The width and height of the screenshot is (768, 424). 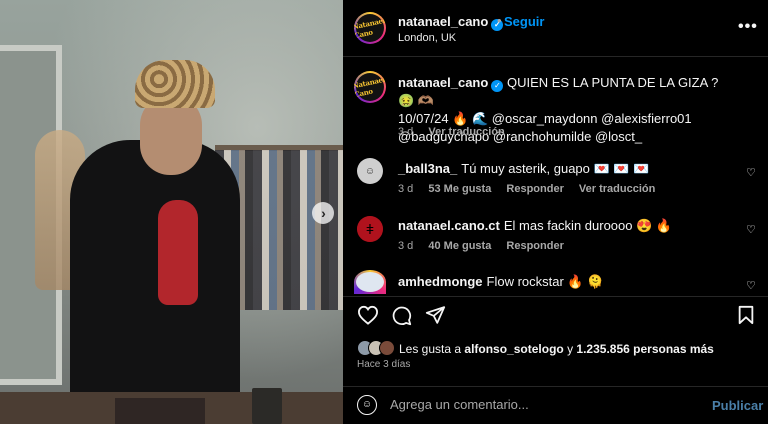 What do you see at coordinates (459, 246) in the screenshot?
I see `comment-likes-count: 40 Me gusta` at bounding box center [459, 246].